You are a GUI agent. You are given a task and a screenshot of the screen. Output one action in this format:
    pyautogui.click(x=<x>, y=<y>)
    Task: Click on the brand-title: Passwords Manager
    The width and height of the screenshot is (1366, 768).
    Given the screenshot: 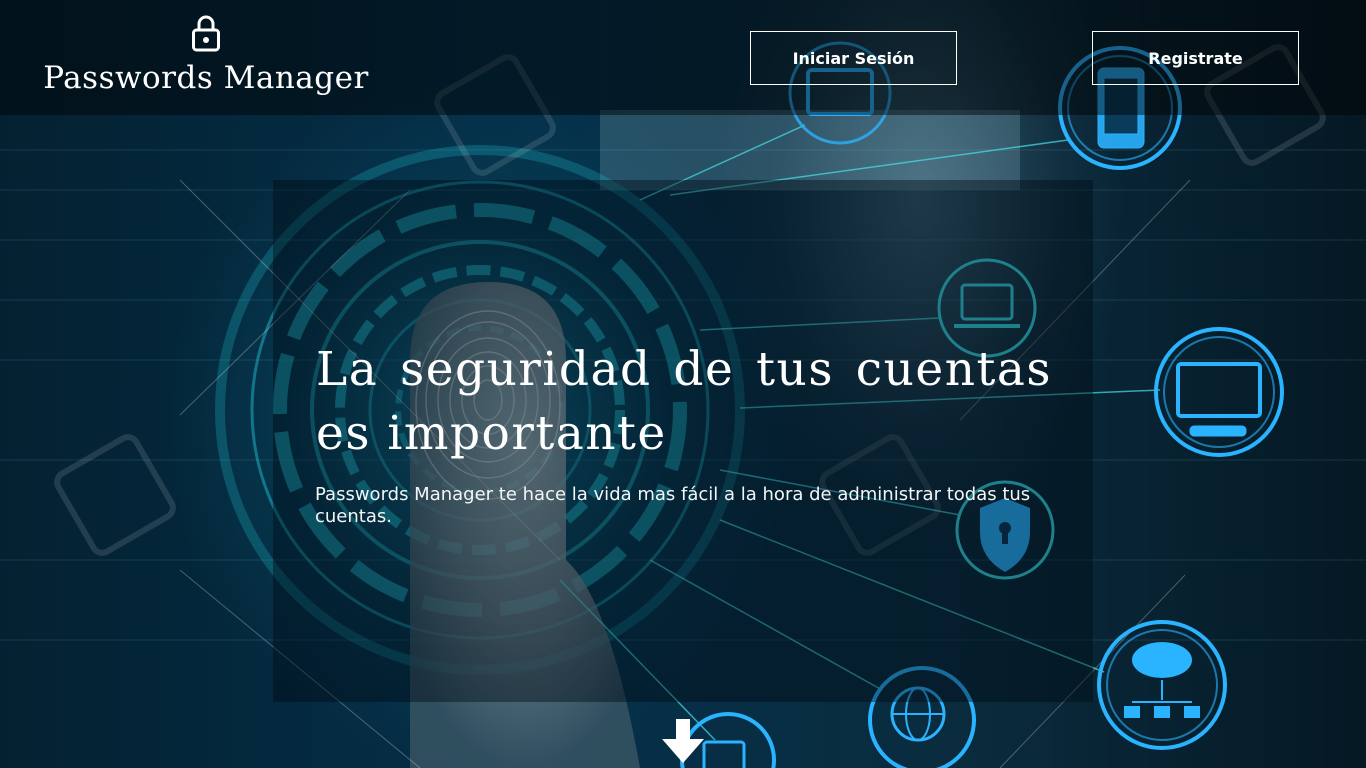 What is the action you would take?
    pyautogui.click(x=206, y=78)
    